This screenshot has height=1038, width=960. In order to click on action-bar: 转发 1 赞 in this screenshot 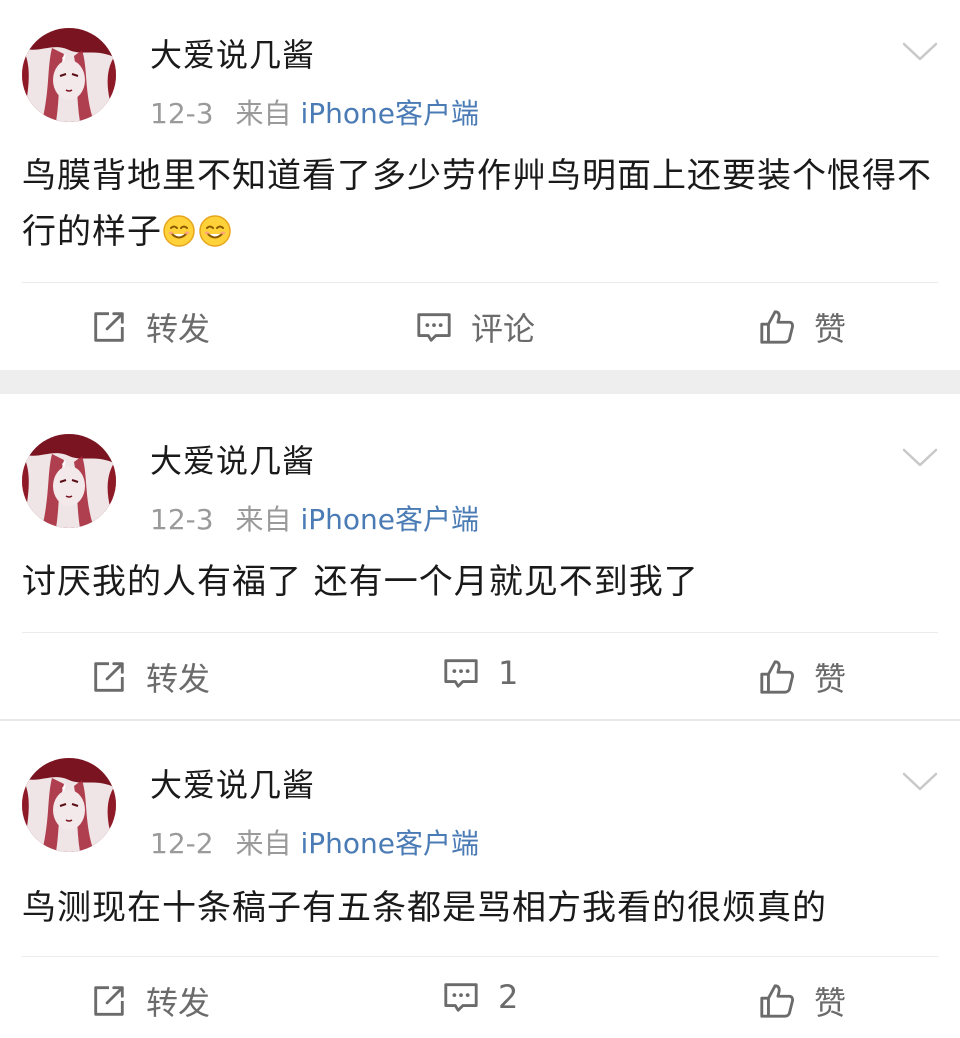, I will do `click(480, 676)`.